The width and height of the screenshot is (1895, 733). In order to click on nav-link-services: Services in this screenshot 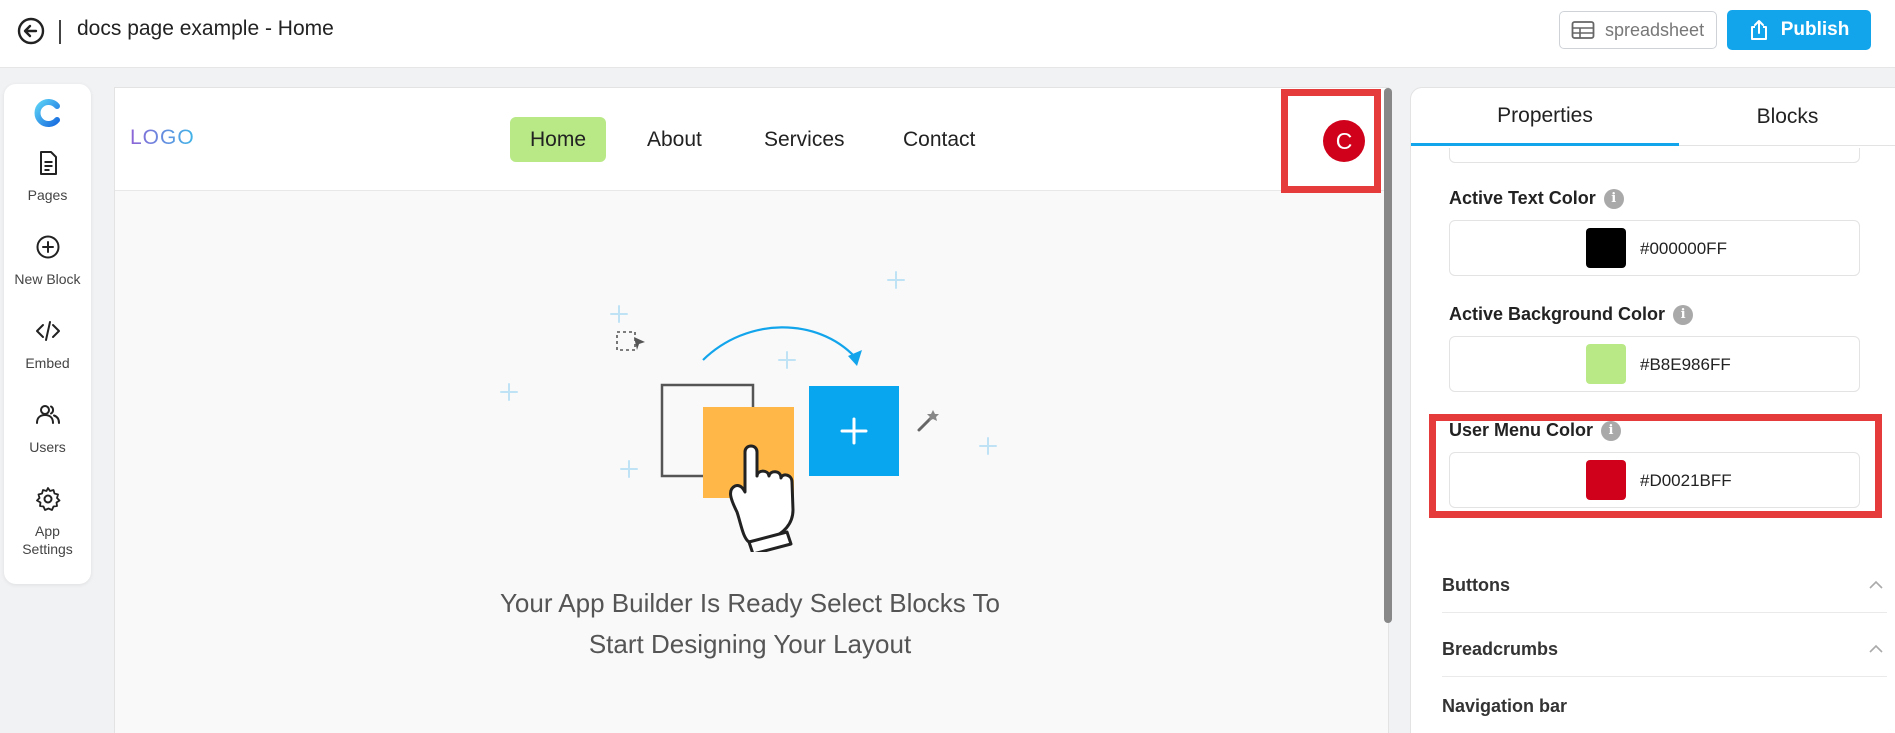, I will do `click(804, 139)`.